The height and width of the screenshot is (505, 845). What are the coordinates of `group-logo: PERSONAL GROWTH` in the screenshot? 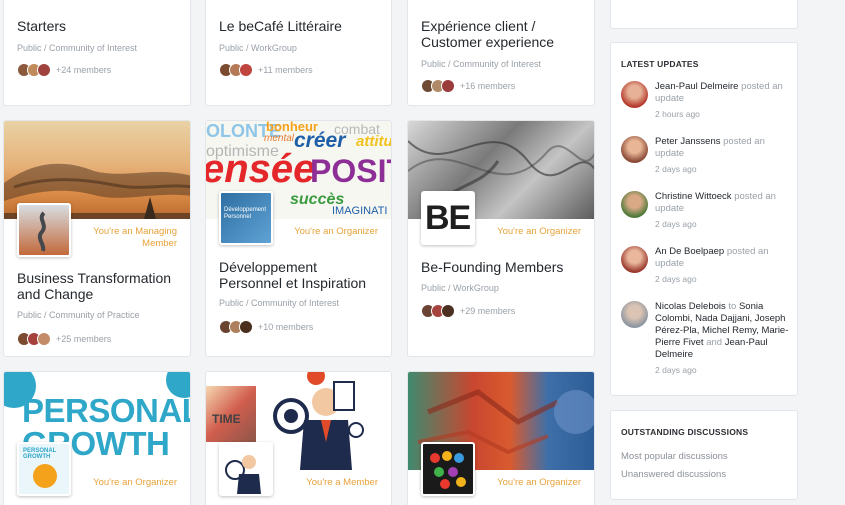 It's located at (44, 469).